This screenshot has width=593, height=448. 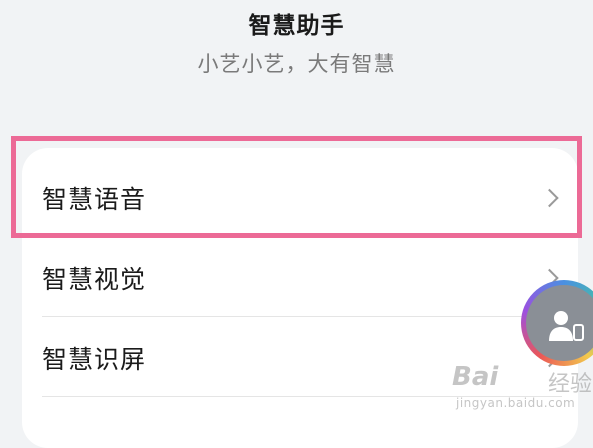 What do you see at coordinates (522, 392) in the screenshot?
I see `baidu-watermark: Bai 经验 jingyan.baidu.com` at bounding box center [522, 392].